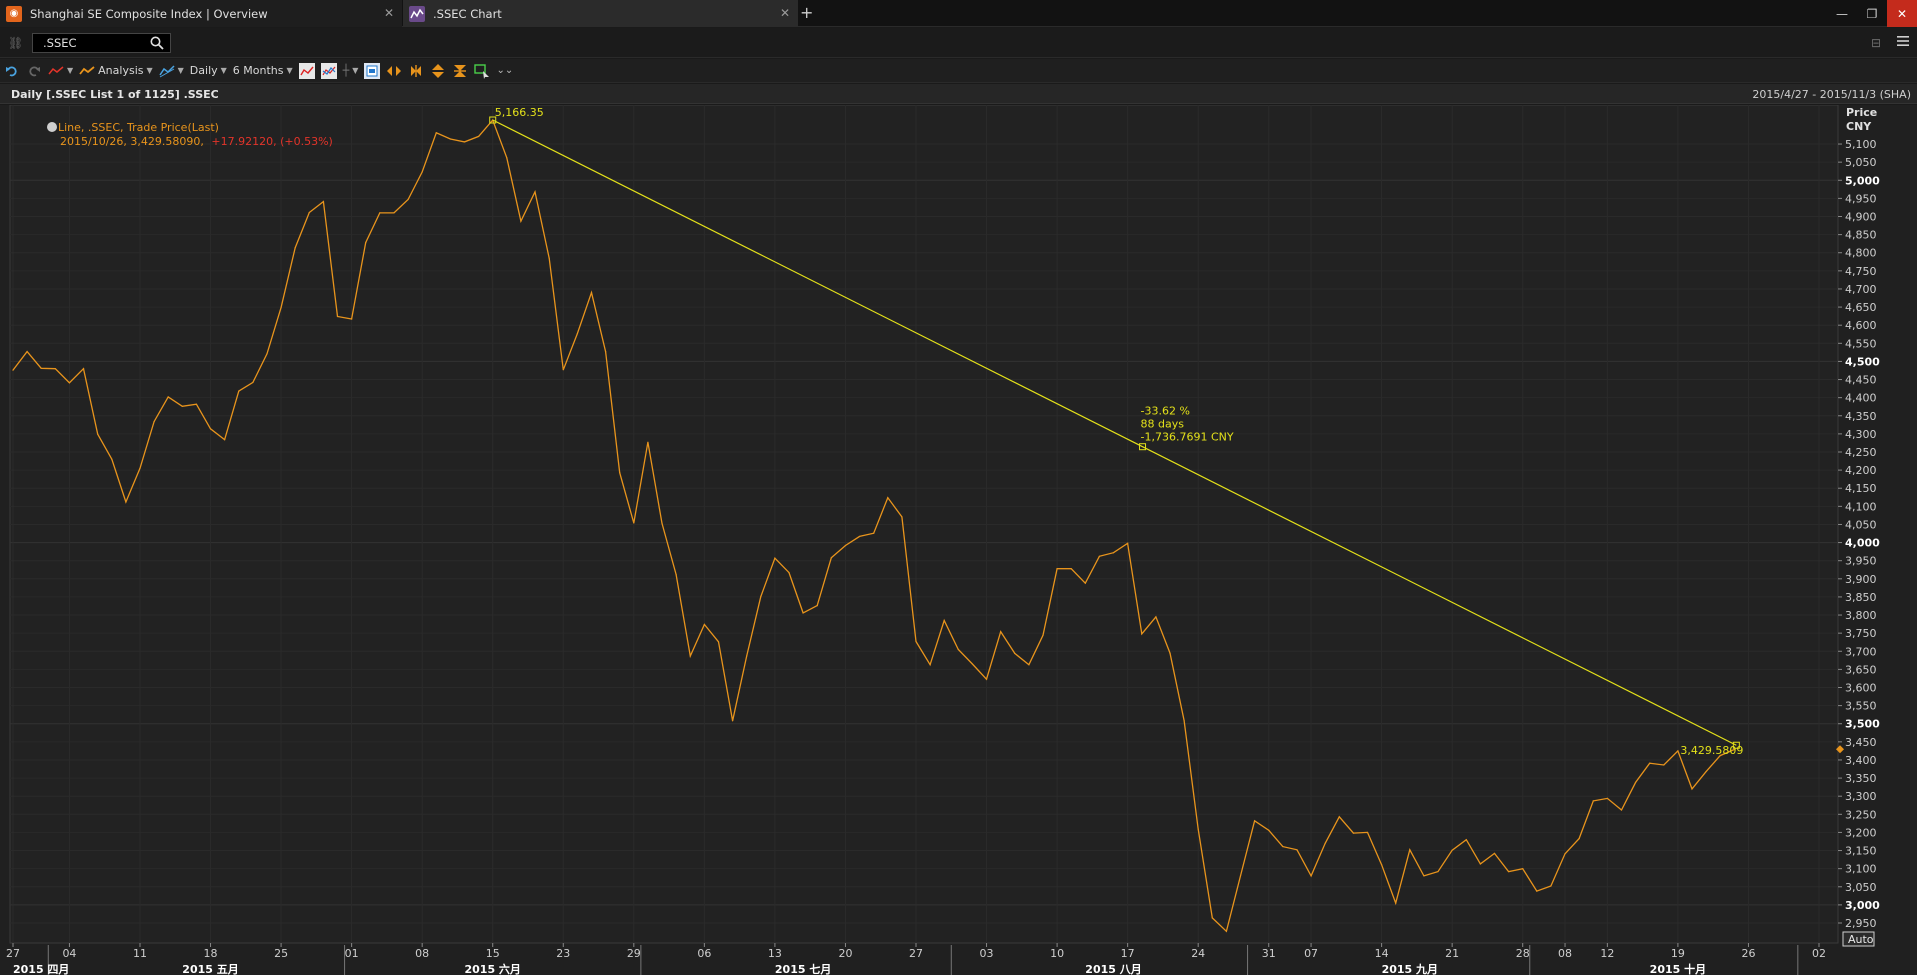  What do you see at coordinates (416, 71) in the screenshot?
I see `zoom-horizontal-icon` at bounding box center [416, 71].